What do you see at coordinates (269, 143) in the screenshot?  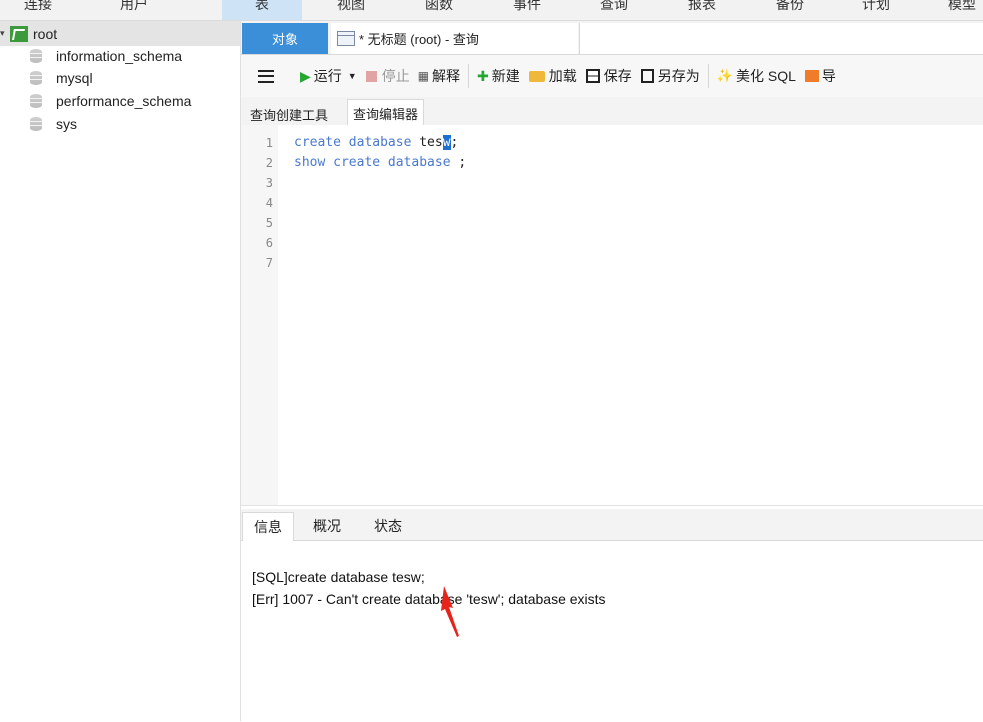 I see `line-number: 1` at bounding box center [269, 143].